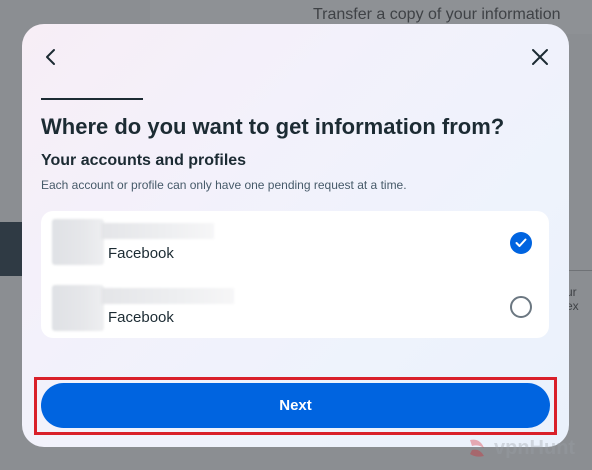 The width and height of the screenshot is (592, 470). Describe the element at coordinates (295, 405) in the screenshot. I see `next-button: Next` at that location.